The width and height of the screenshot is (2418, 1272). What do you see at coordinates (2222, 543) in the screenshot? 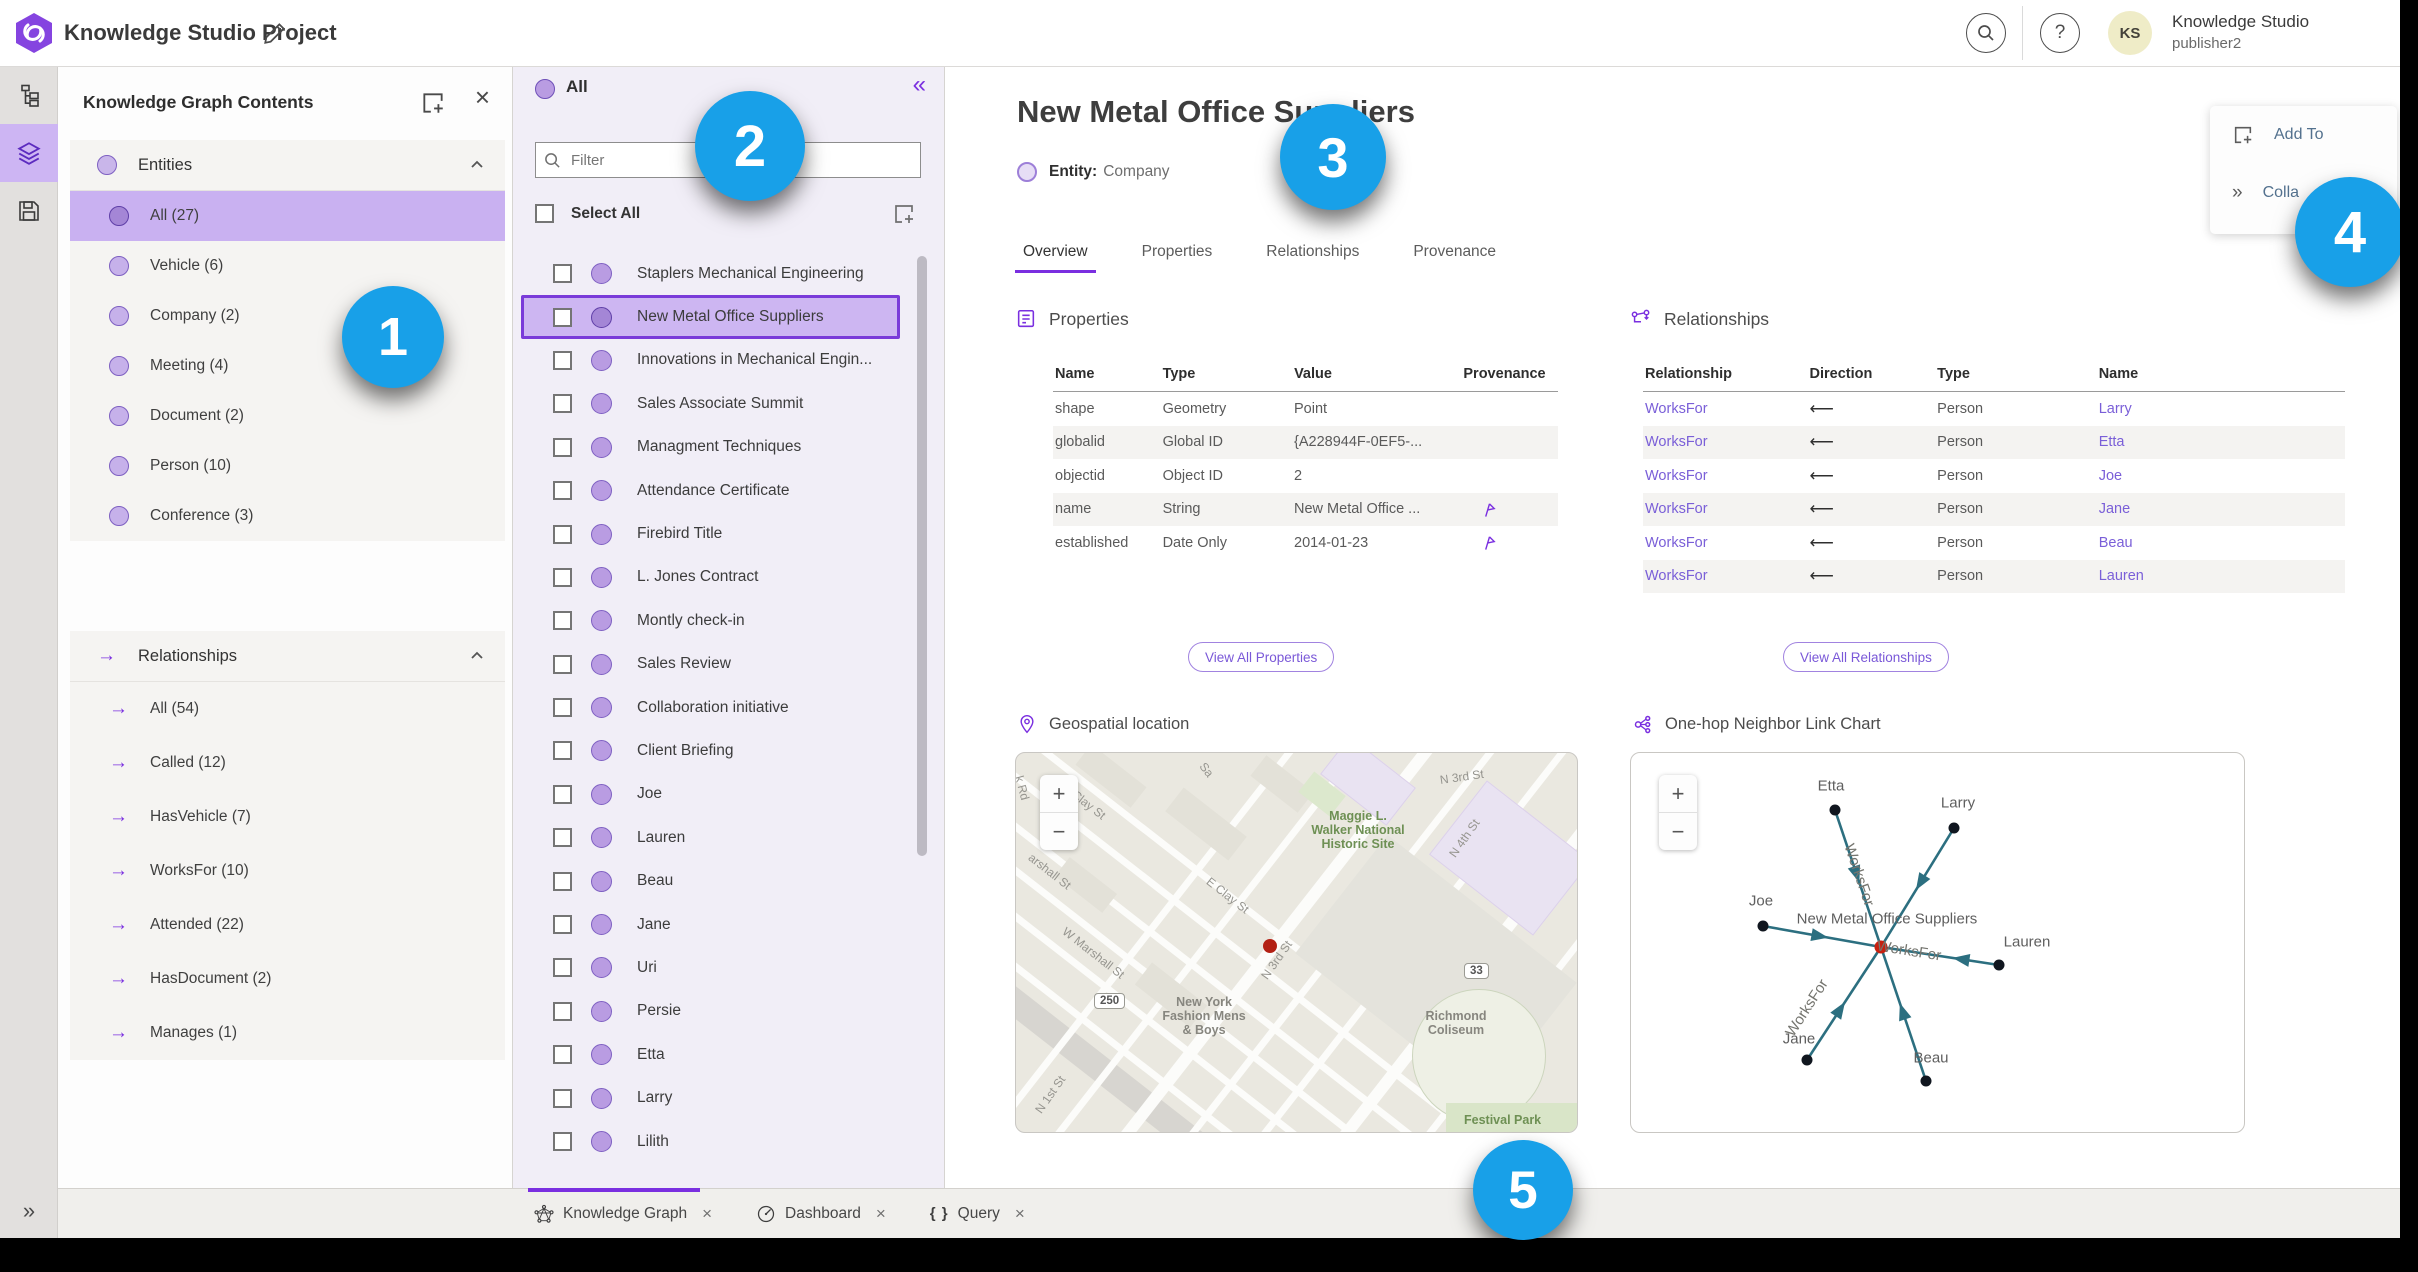
I see `related-entity-link: Beau` at bounding box center [2222, 543].